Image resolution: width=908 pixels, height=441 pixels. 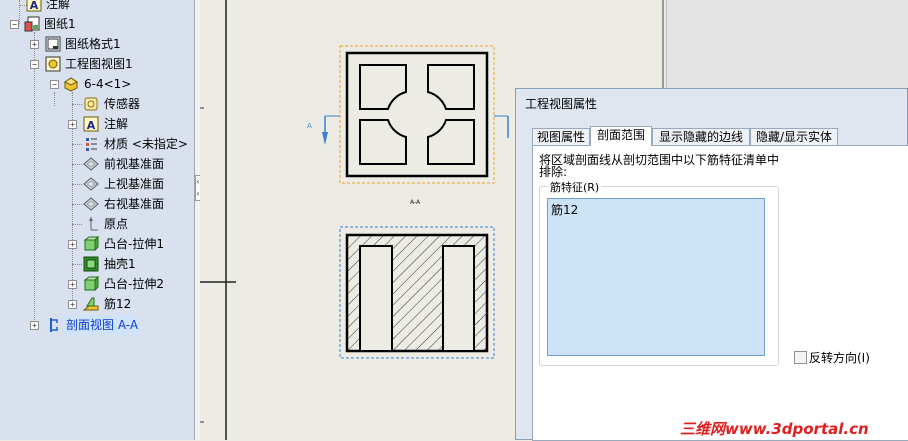 I want to click on sensor-icon, so click(x=91, y=104).